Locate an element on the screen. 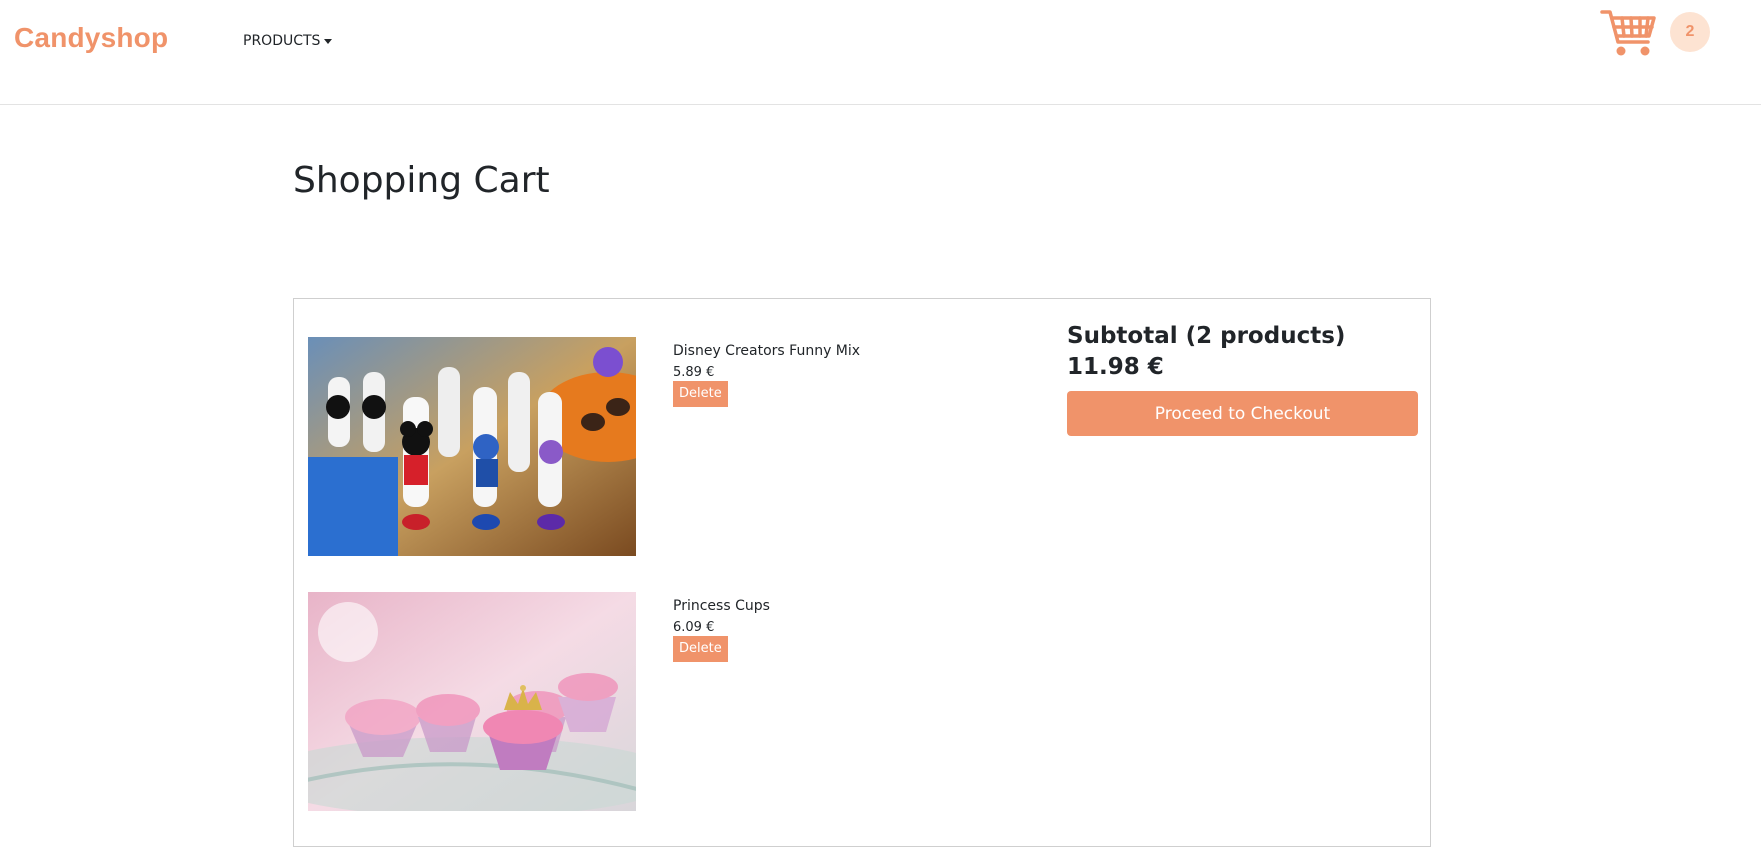  item-price: 6.09 € is located at coordinates (694, 627).